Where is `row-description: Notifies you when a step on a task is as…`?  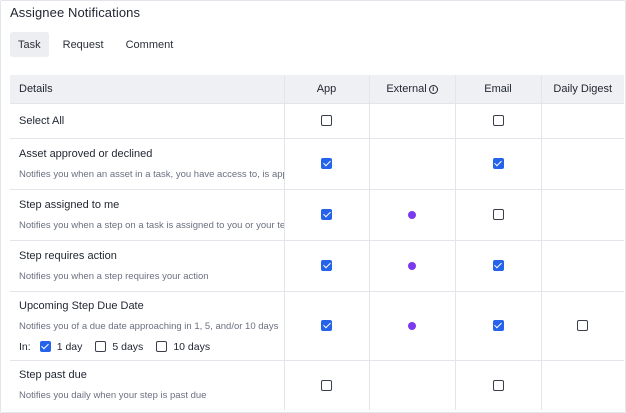
row-description: Notifies you when a step on a task is as… is located at coordinates (151, 225).